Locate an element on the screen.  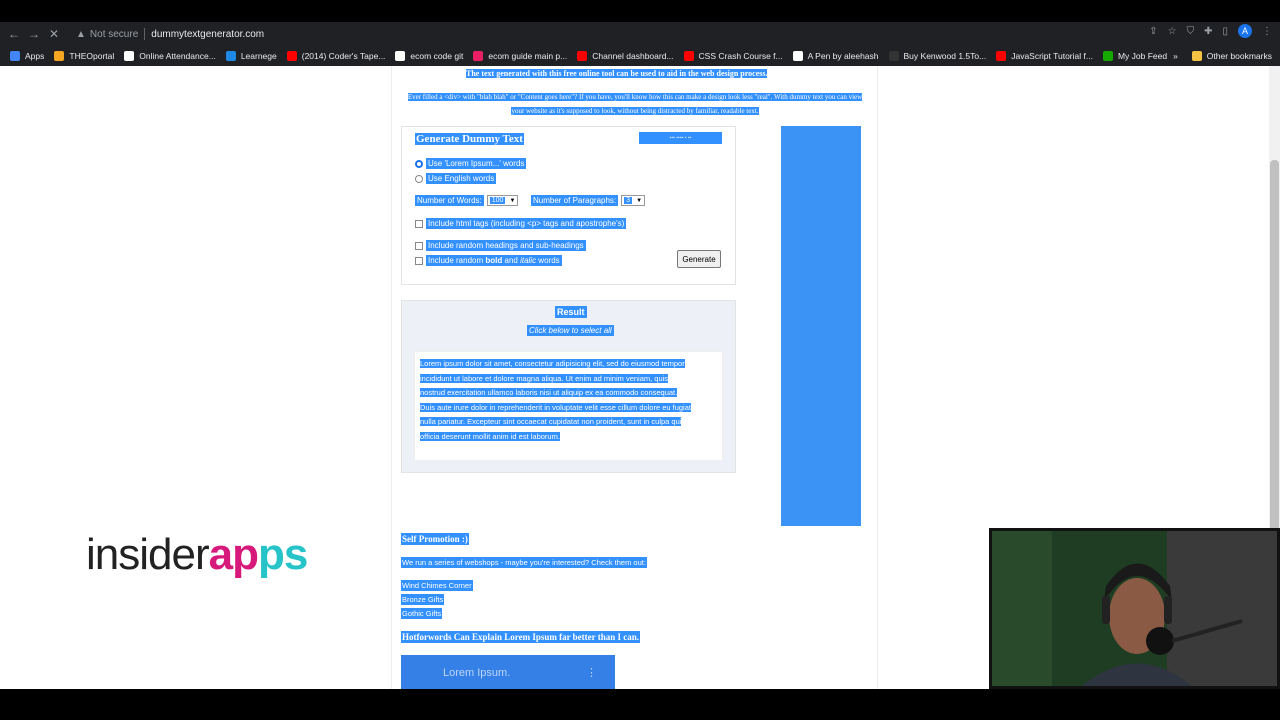
chk-bold is located at coordinates (419, 260).